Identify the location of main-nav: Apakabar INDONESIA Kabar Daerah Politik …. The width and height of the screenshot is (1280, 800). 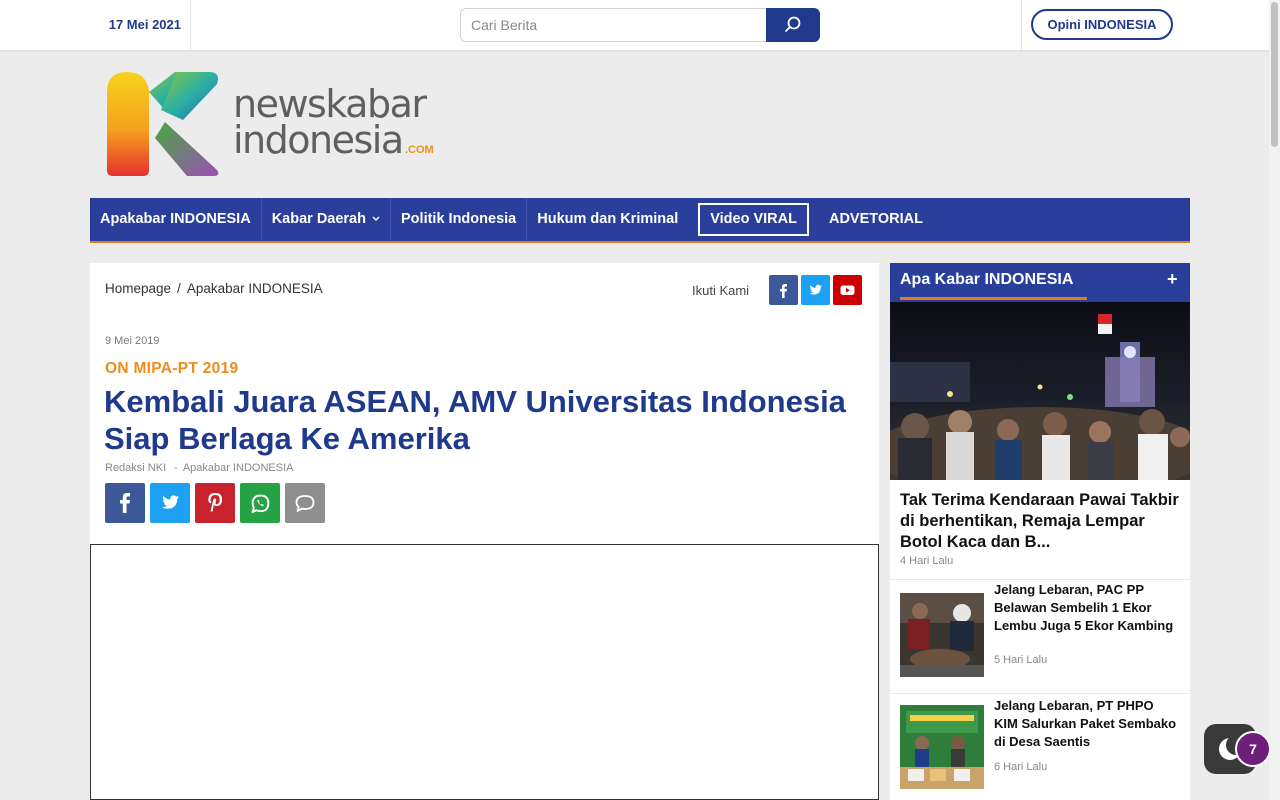
(640, 220).